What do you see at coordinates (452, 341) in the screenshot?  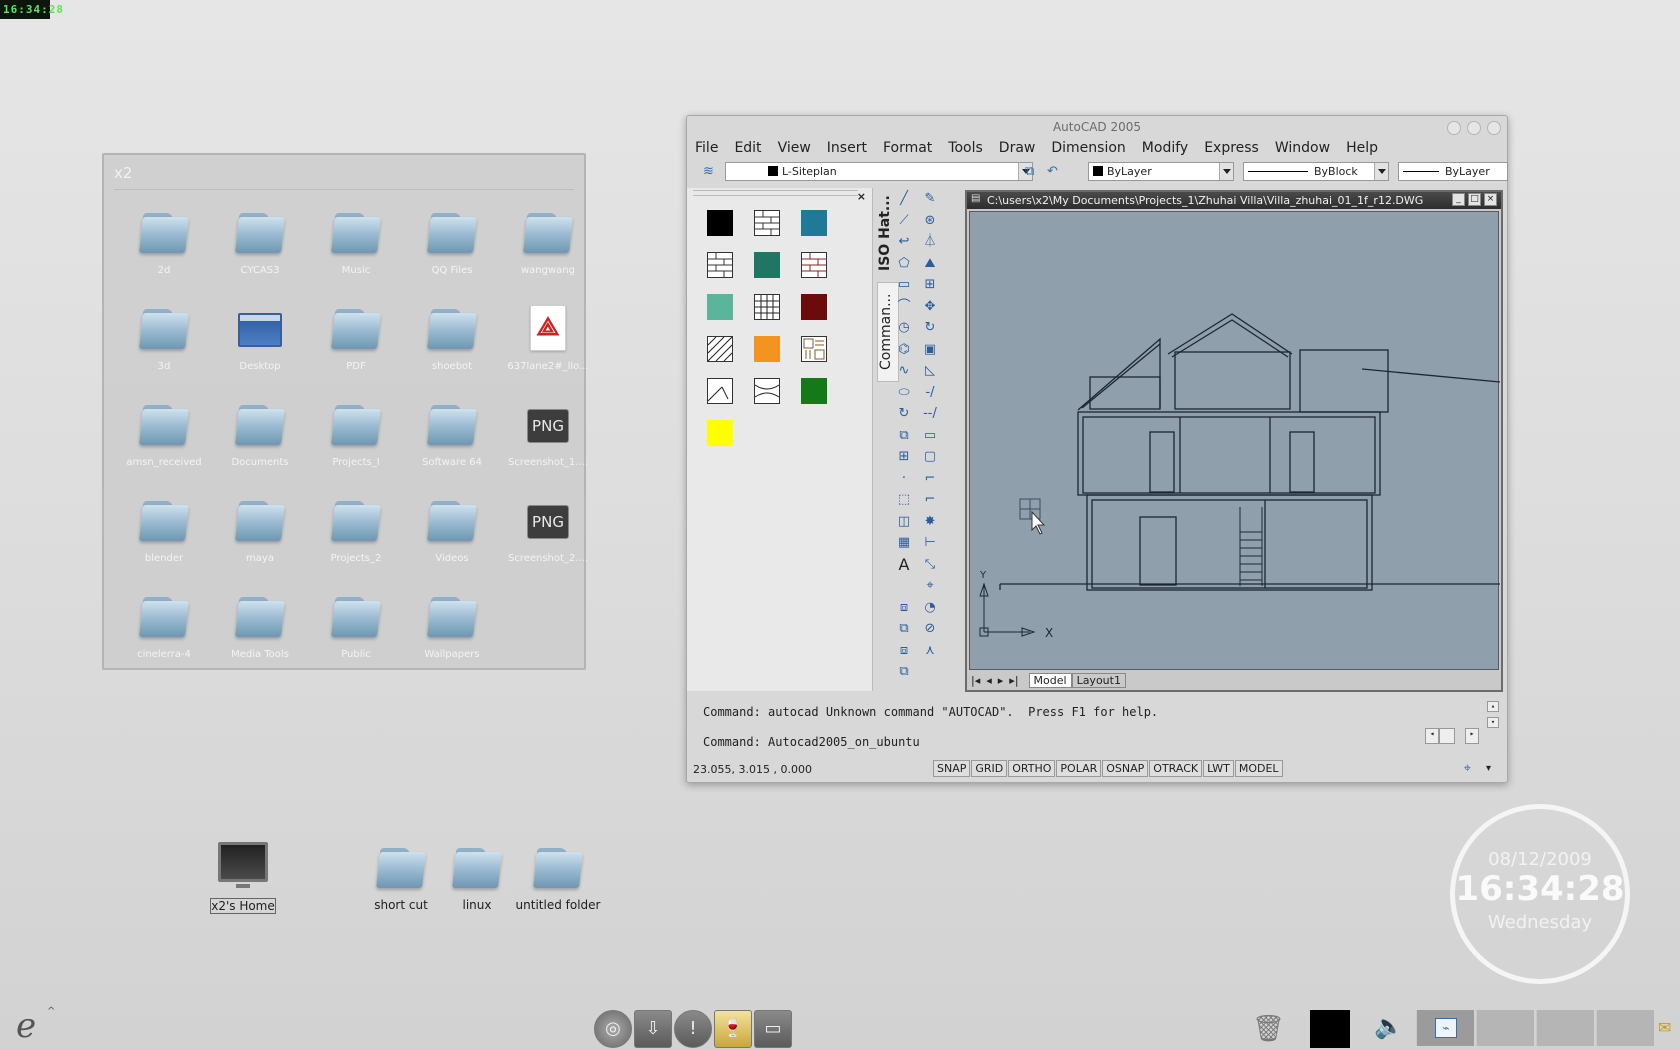 I see `folder-item: shoebot` at bounding box center [452, 341].